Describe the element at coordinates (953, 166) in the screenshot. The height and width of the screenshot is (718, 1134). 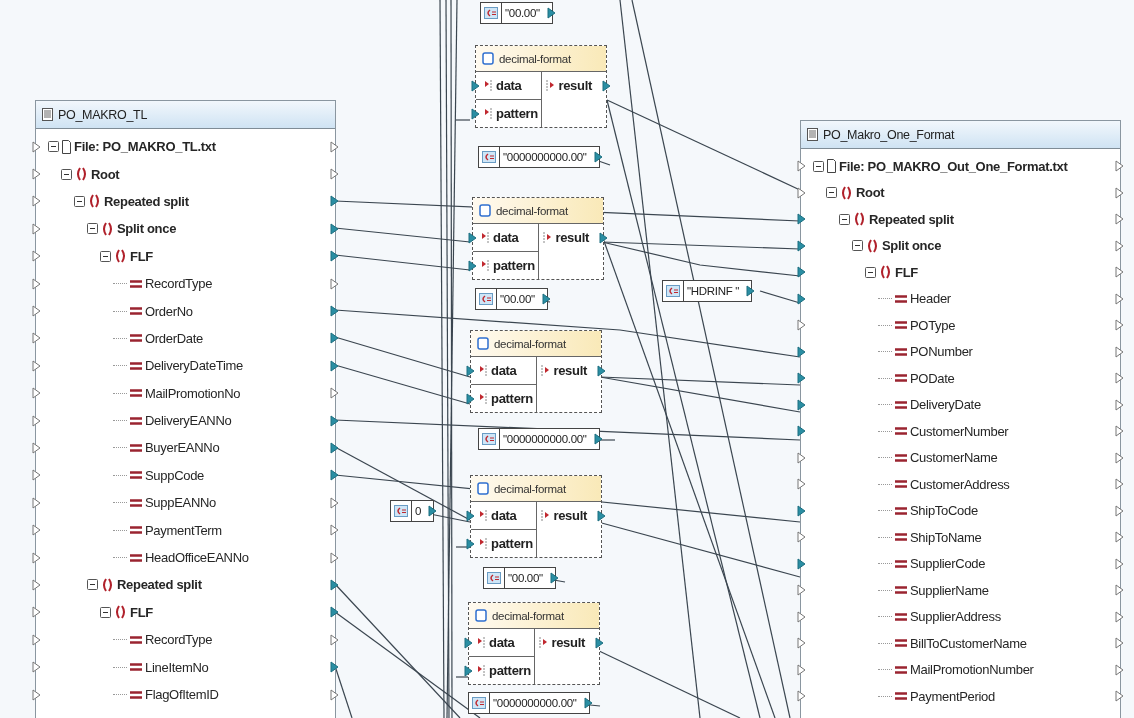
I see `tree-item-label: File: PO_MAKRO_Out_One_Format.txt` at that location.